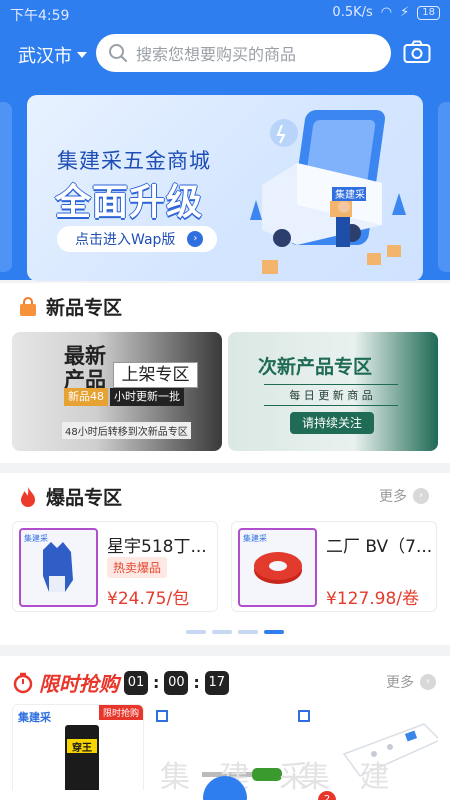 This screenshot has height=800, width=450. What do you see at coordinates (216, 54) in the screenshot?
I see `search-placeholder: 搜索您想要购买的商品` at bounding box center [216, 54].